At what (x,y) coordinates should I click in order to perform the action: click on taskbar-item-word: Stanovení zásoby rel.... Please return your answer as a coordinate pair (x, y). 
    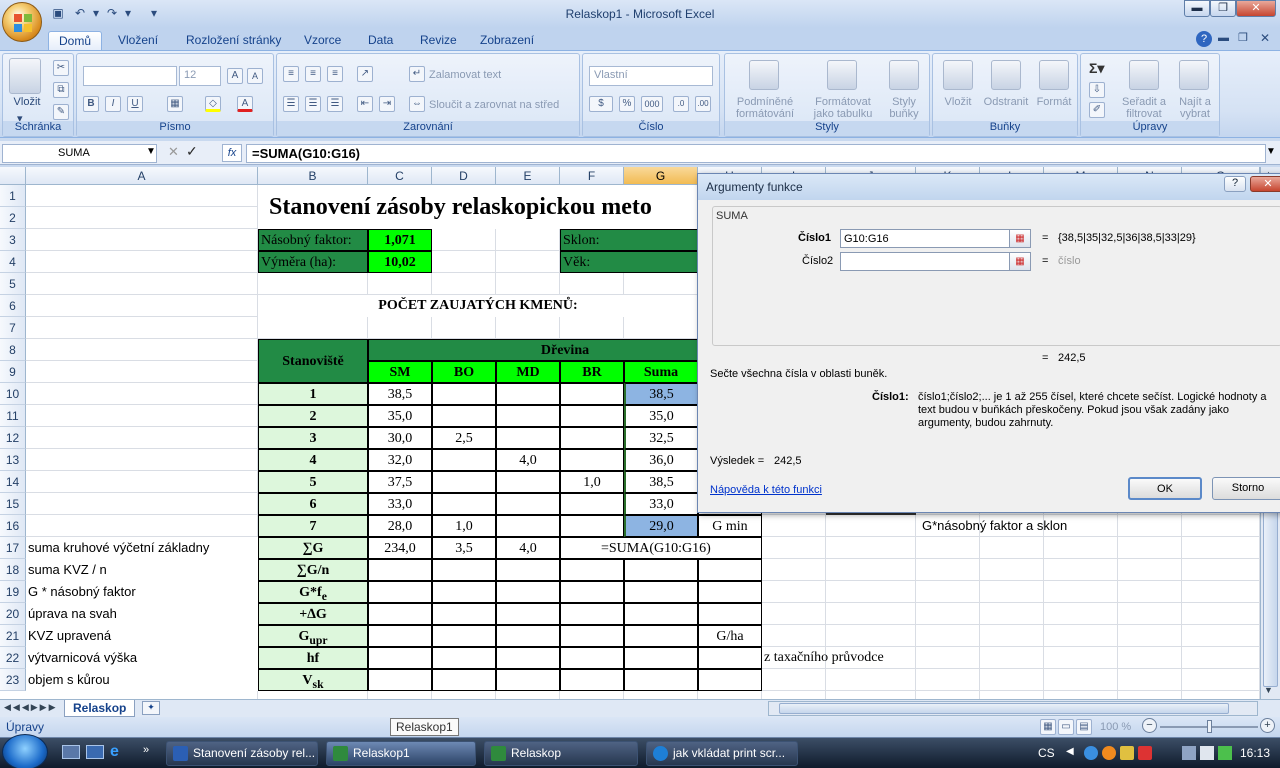
    Looking at the image, I should click on (242, 753).